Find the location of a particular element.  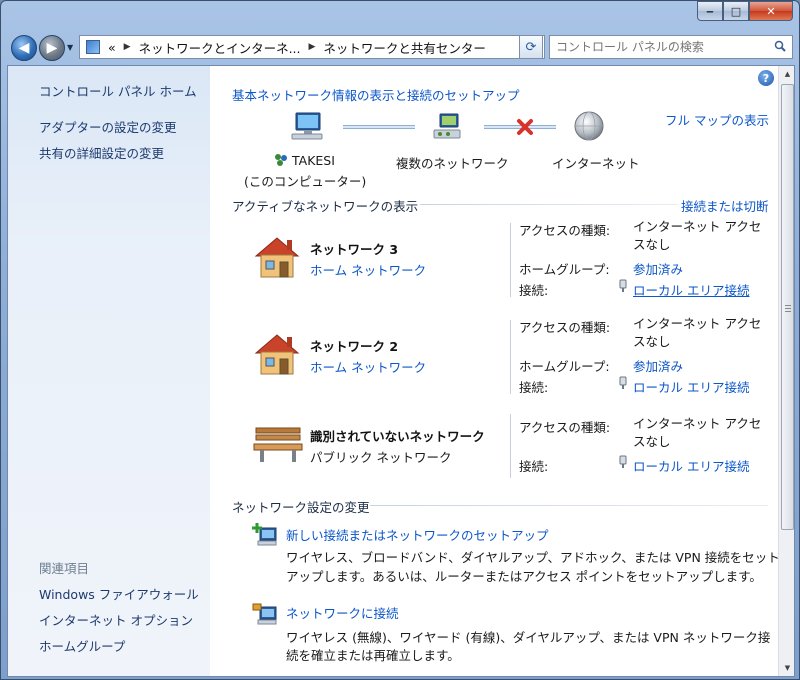

connection-line is located at coordinates (379, 127).